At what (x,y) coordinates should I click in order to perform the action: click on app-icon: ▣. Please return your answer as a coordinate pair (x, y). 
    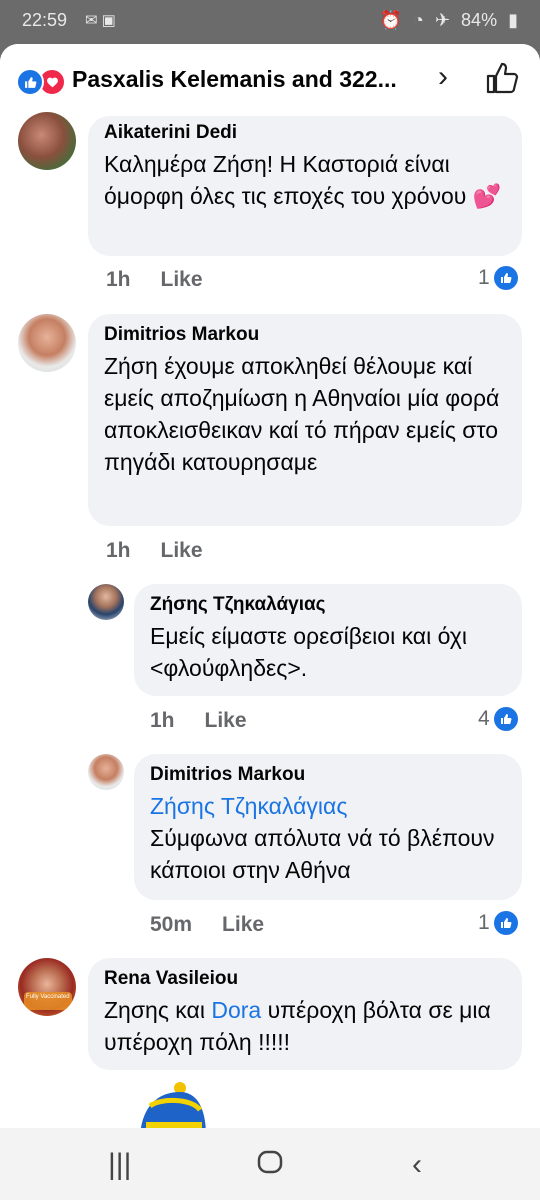
    Looking at the image, I should click on (110, 20).